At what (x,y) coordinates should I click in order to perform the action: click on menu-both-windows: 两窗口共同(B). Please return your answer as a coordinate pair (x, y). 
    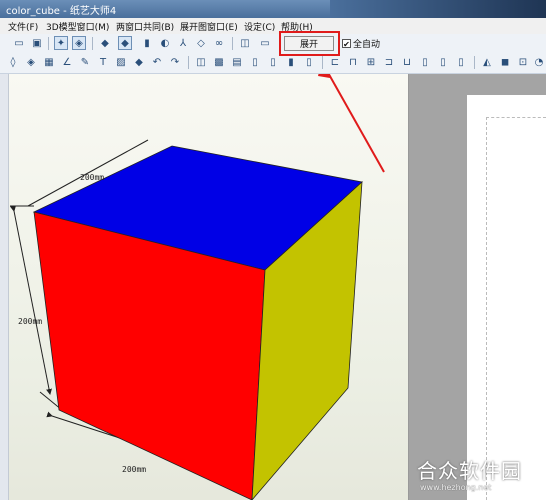
    Looking at the image, I should click on (145, 26).